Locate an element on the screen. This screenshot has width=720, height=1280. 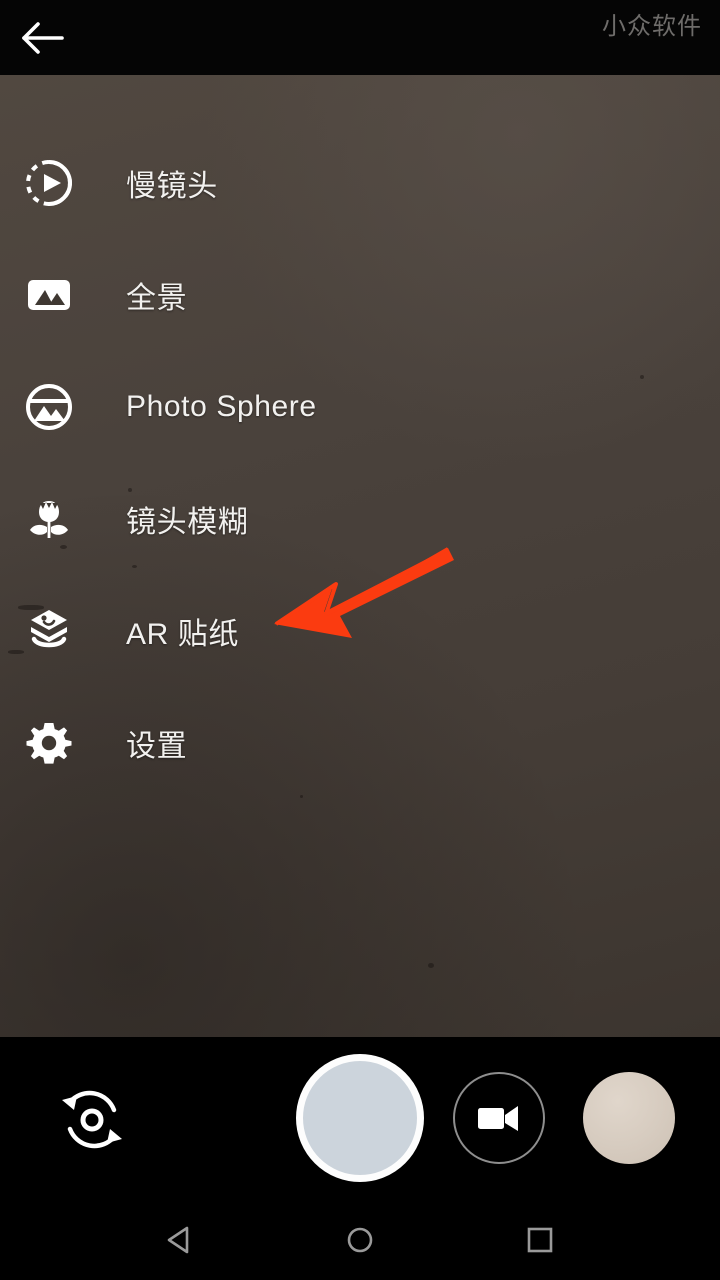
menu-item-ar-stickers: AR 贴纸 is located at coordinates (230, 631).